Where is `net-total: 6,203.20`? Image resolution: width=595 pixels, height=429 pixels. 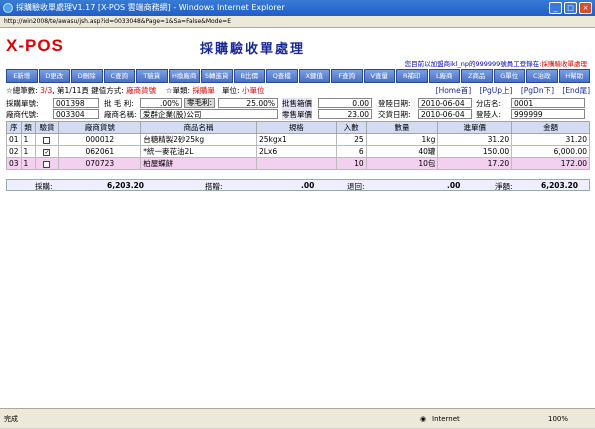 net-total: 6,203.20 is located at coordinates (560, 185).